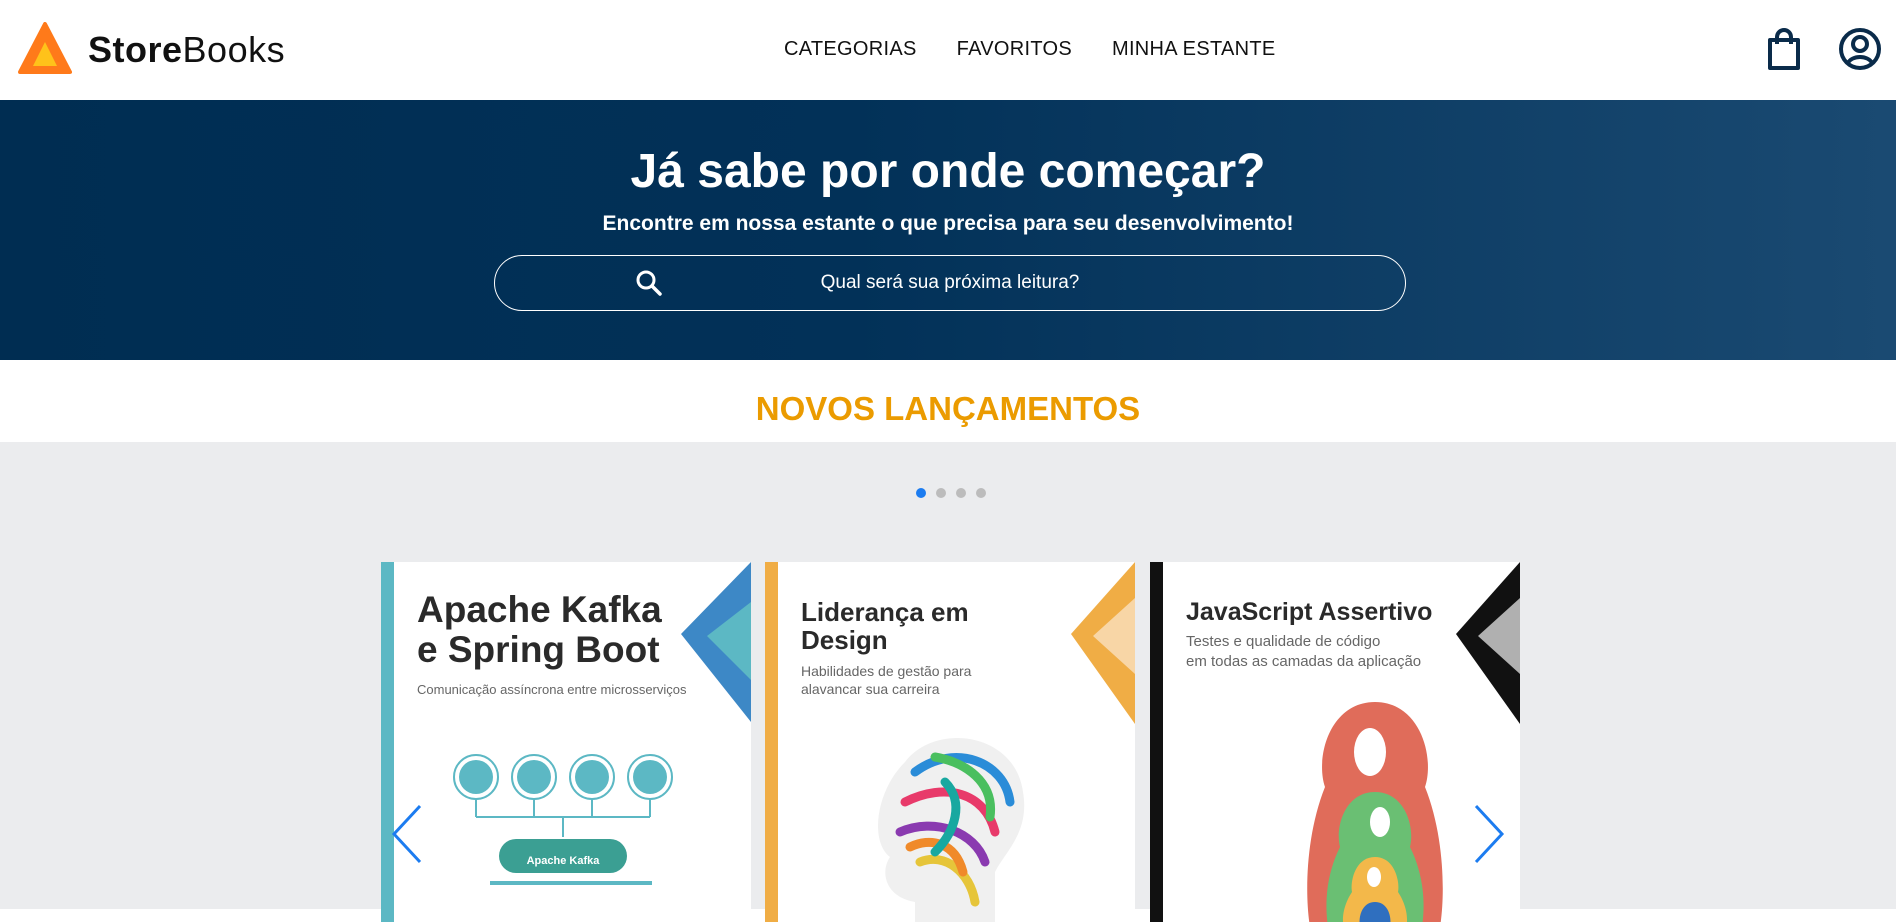 This screenshot has height=922, width=1896. What do you see at coordinates (45, 48) in the screenshot?
I see `logo-triangle-icon` at bounding box center [45, 48].